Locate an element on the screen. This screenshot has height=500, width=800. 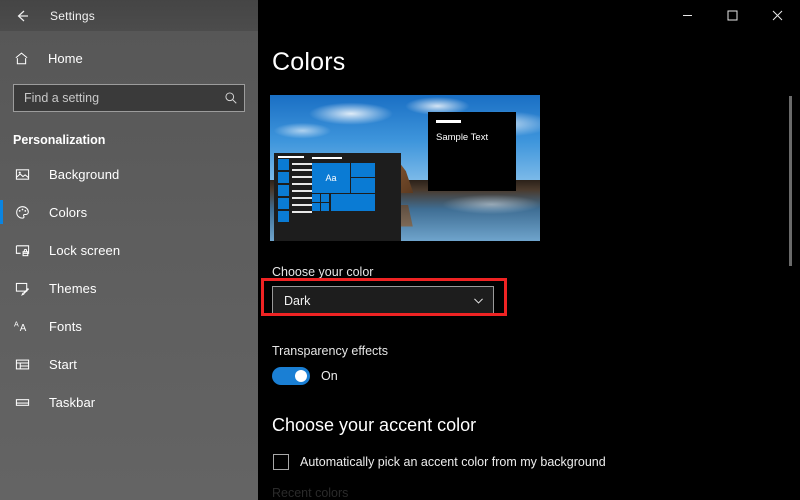
title-bar-left-region: Settings is located at coordinates (129, 15).